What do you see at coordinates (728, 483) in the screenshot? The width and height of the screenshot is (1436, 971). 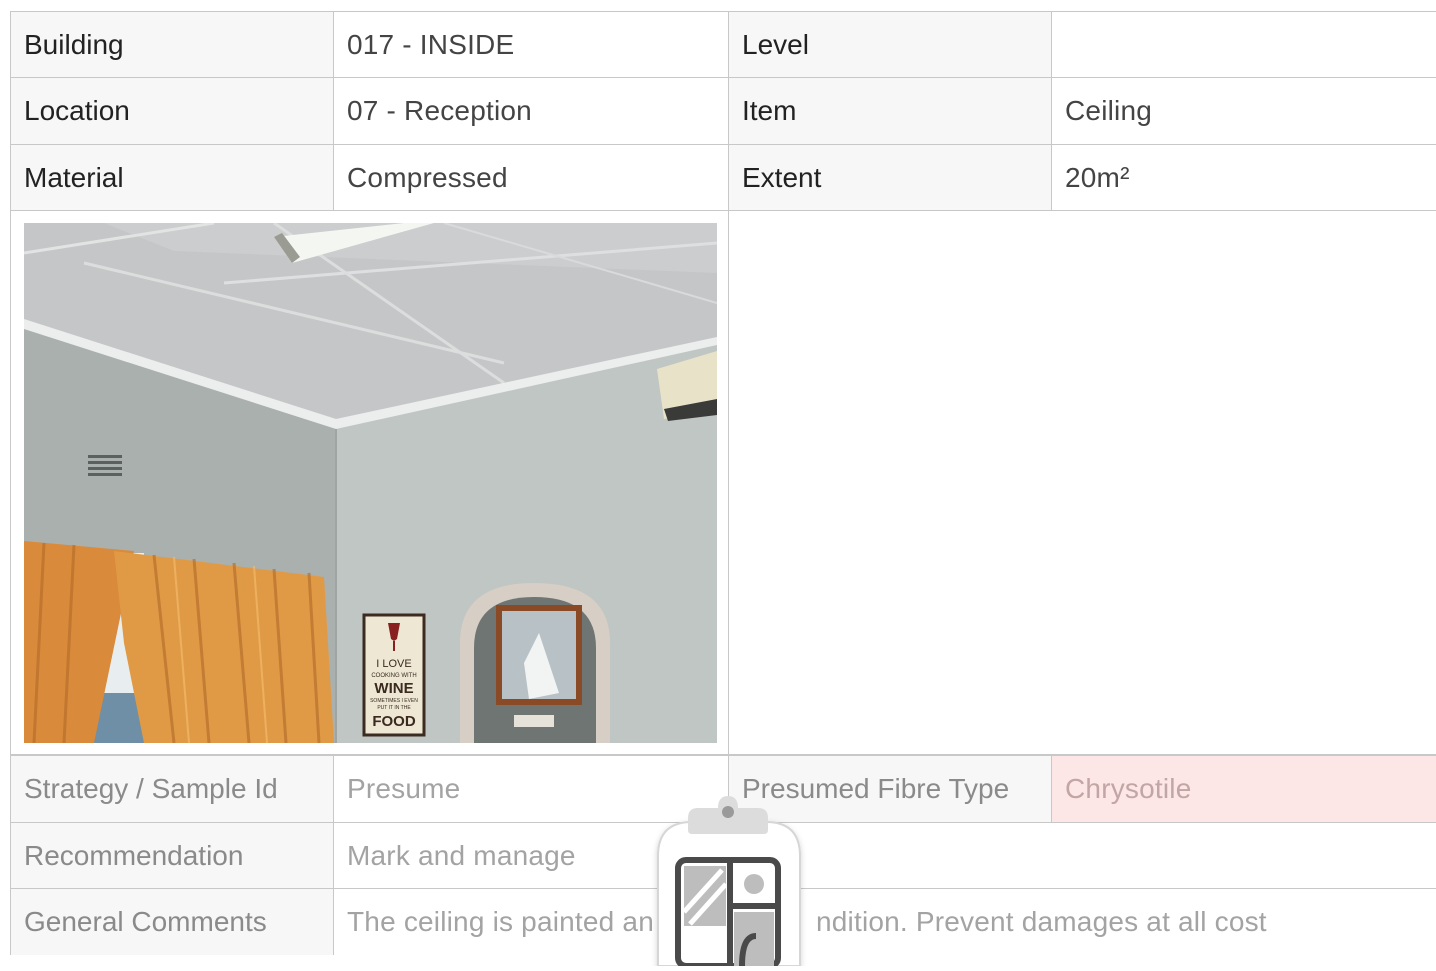 I see `photo-row-divider` at bounding box center [728, 483].